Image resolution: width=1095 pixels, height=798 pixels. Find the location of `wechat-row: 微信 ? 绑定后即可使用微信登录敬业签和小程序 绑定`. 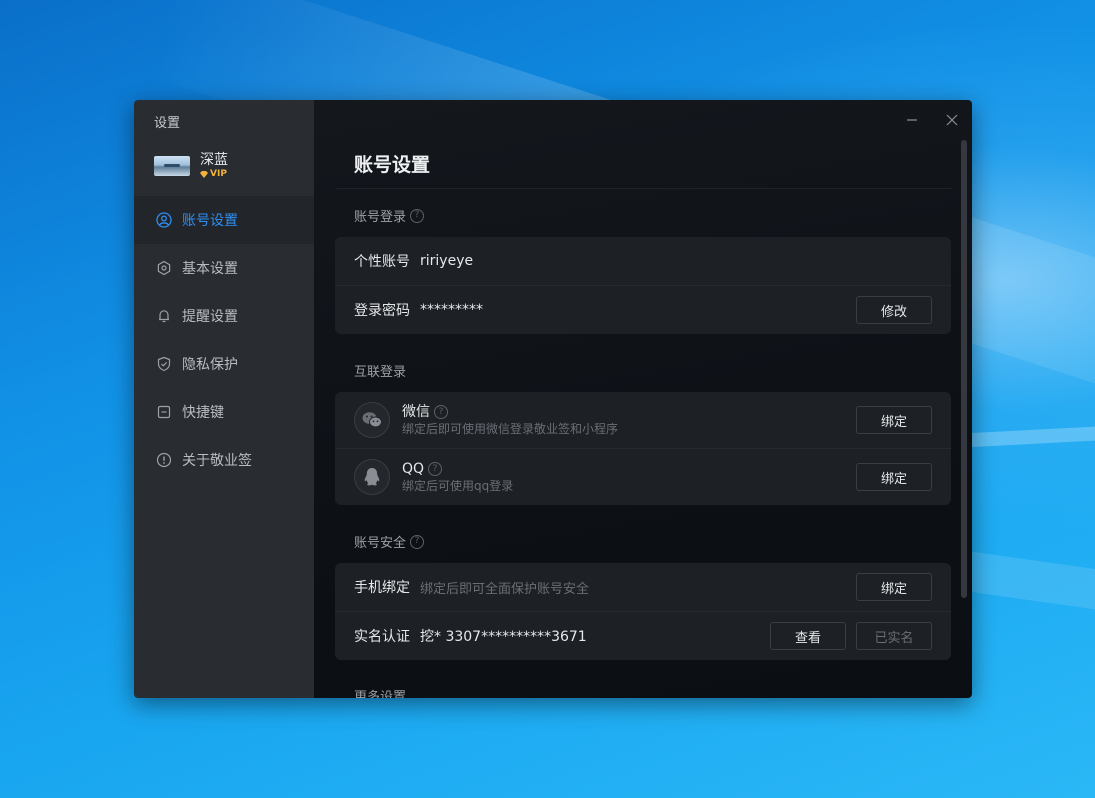

wechat-row: 微信 ? 绑定后即可使用微信登录敬业签和小程序 绑定 is located at coordinates (643, 420).